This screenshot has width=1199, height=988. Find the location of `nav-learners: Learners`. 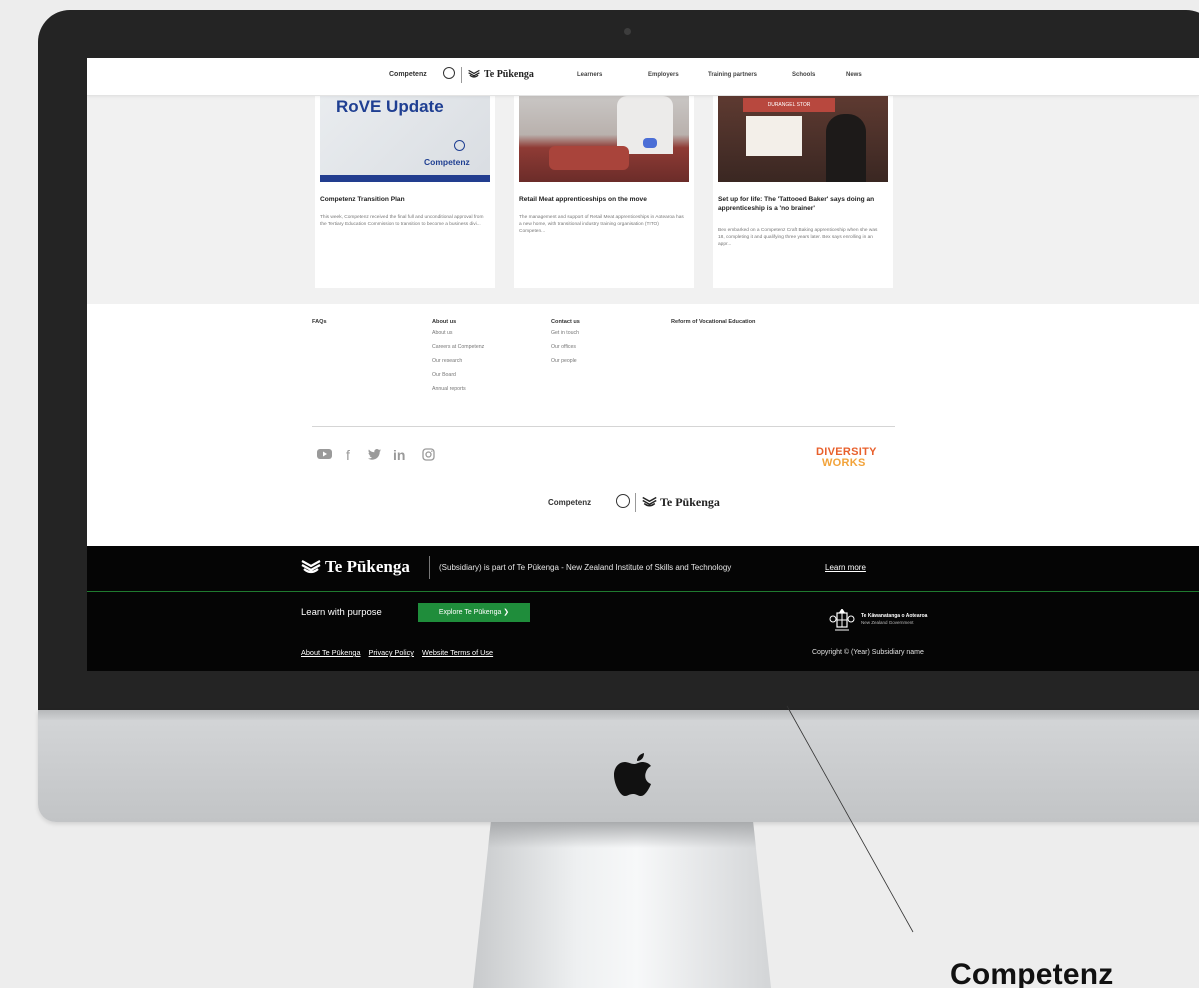

nav-learners: Learners is located at coordinates (589, 75).